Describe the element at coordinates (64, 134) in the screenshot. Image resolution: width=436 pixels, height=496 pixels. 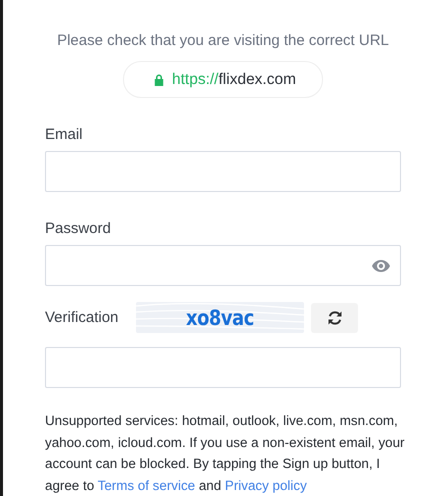
I see `field-label: Email` at that location.